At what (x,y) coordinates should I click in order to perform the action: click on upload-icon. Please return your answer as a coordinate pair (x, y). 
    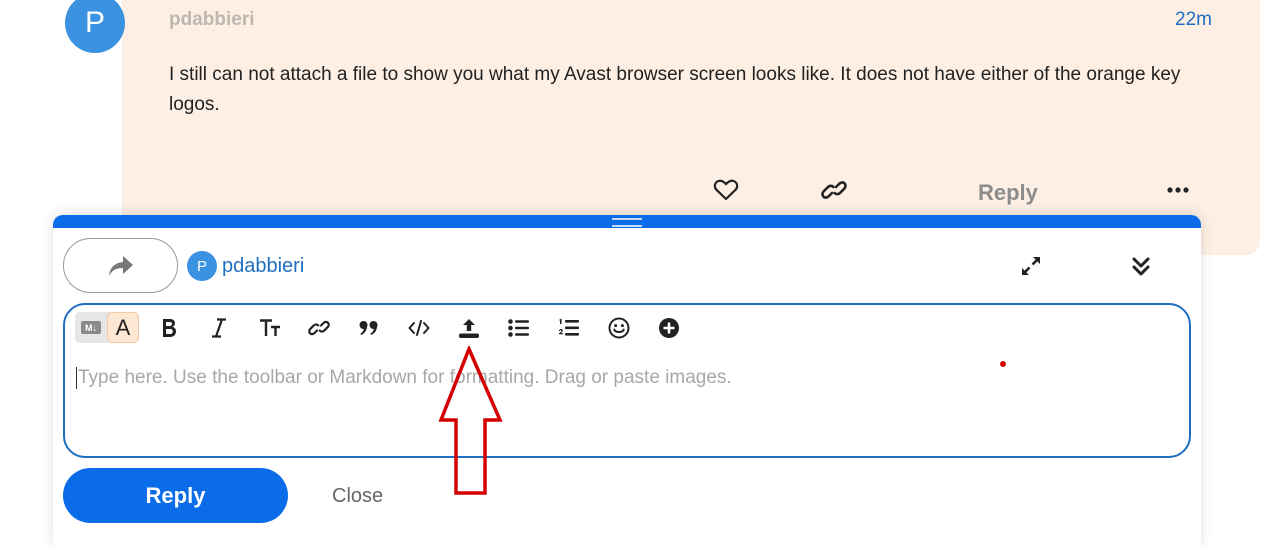
    Looking at the image, I should click on (469, 328).